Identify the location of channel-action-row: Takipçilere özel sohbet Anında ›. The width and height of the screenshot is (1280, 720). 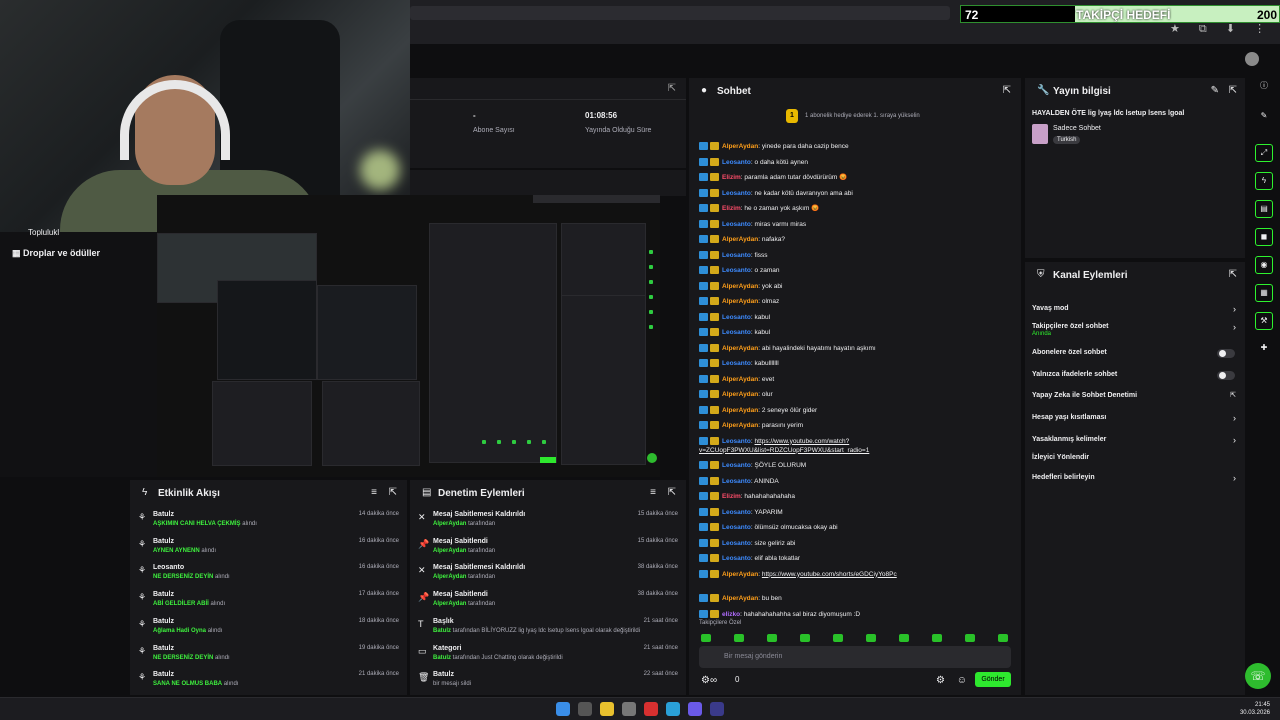
(1135, 331).